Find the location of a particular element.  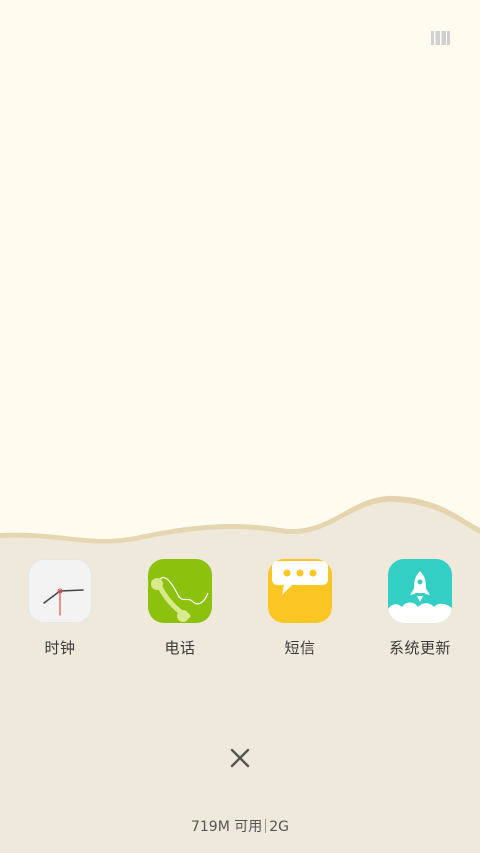

app-label: 系统更新 is located at coordinates (419, 648).